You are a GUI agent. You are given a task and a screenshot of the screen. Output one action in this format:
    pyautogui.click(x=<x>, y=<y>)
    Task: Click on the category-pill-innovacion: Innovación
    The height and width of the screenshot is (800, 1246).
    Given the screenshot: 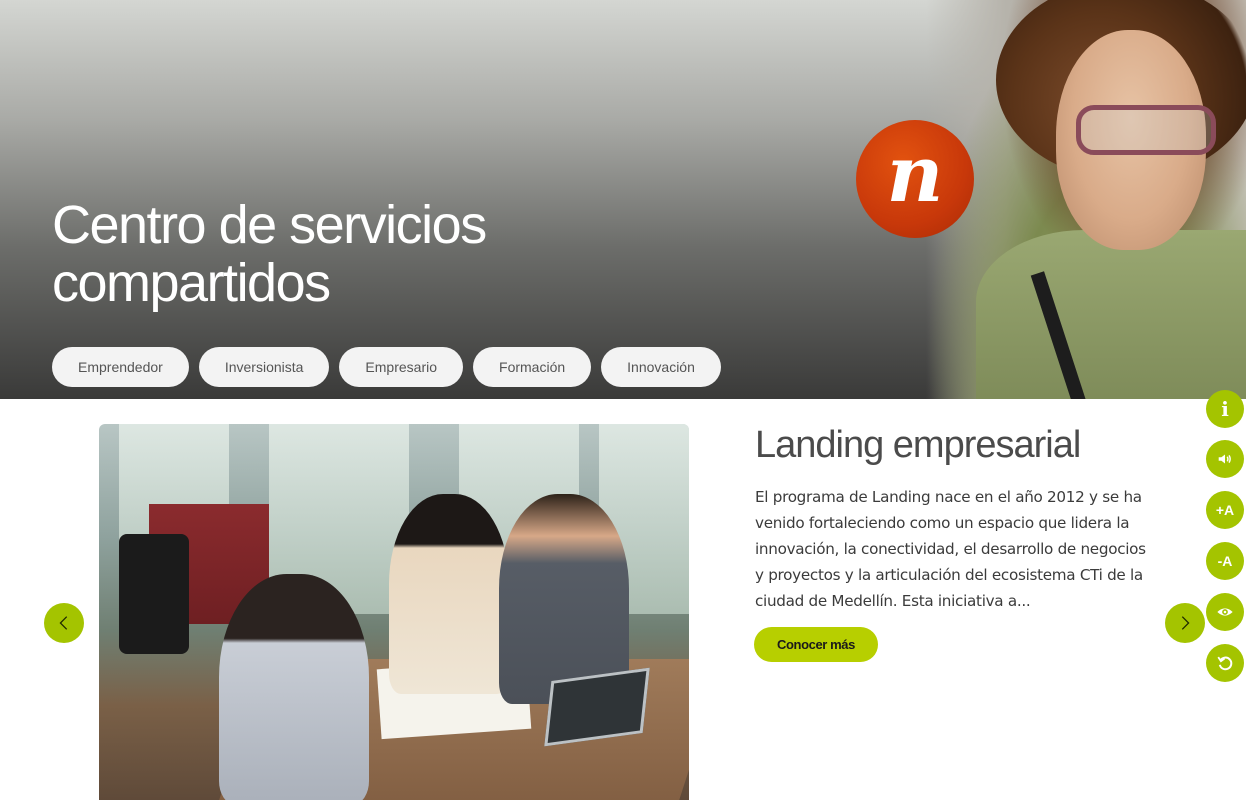 What is the action you would take?
    pyautogui.click(x=661, y=367)
    